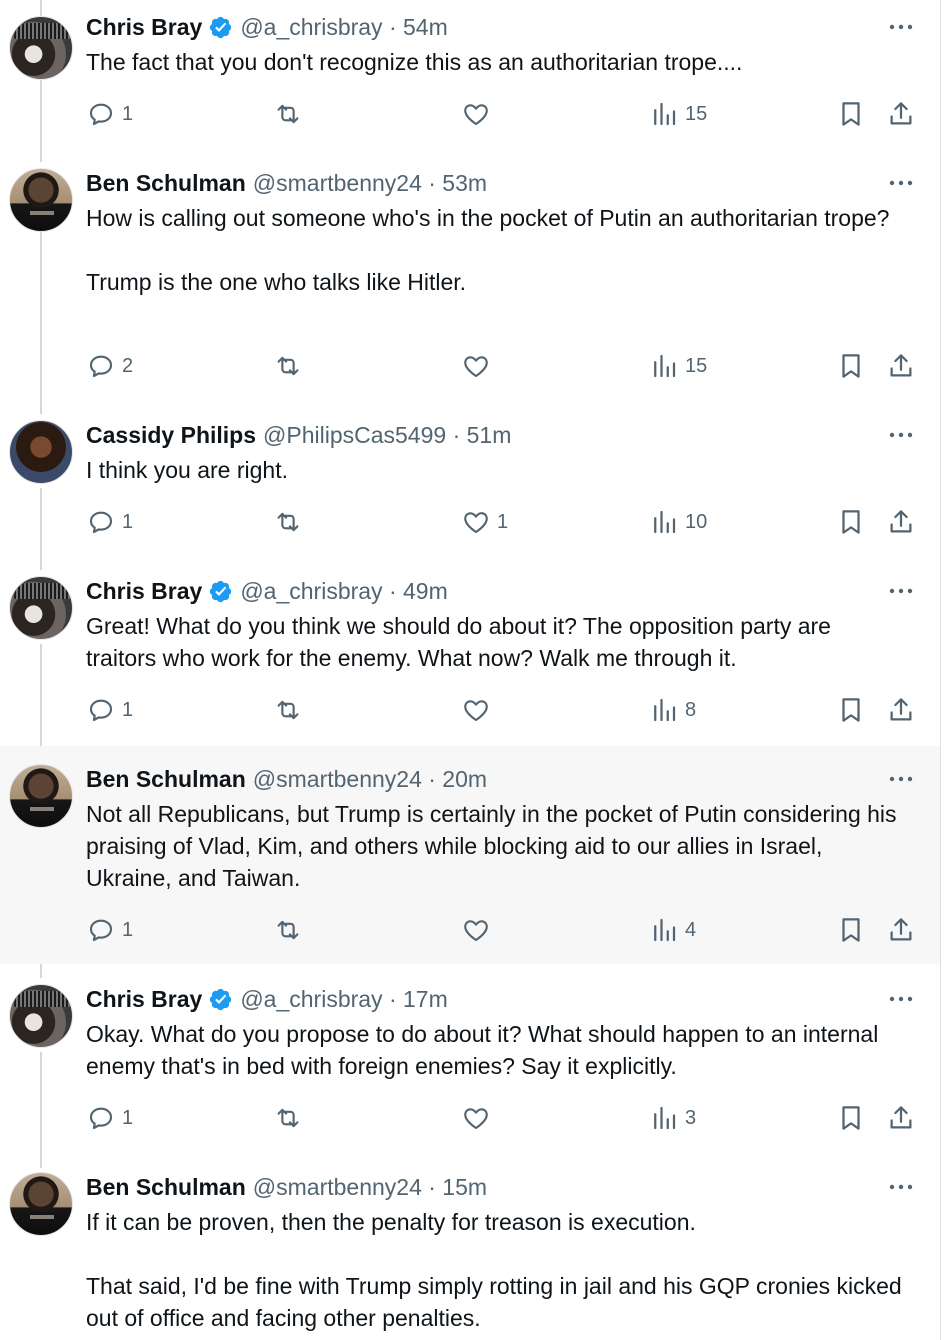  Describe the element at coordinates (370, 1187) in the screenshot. I see `author-handle-time: @smartbenny24 · 15m` at that location.